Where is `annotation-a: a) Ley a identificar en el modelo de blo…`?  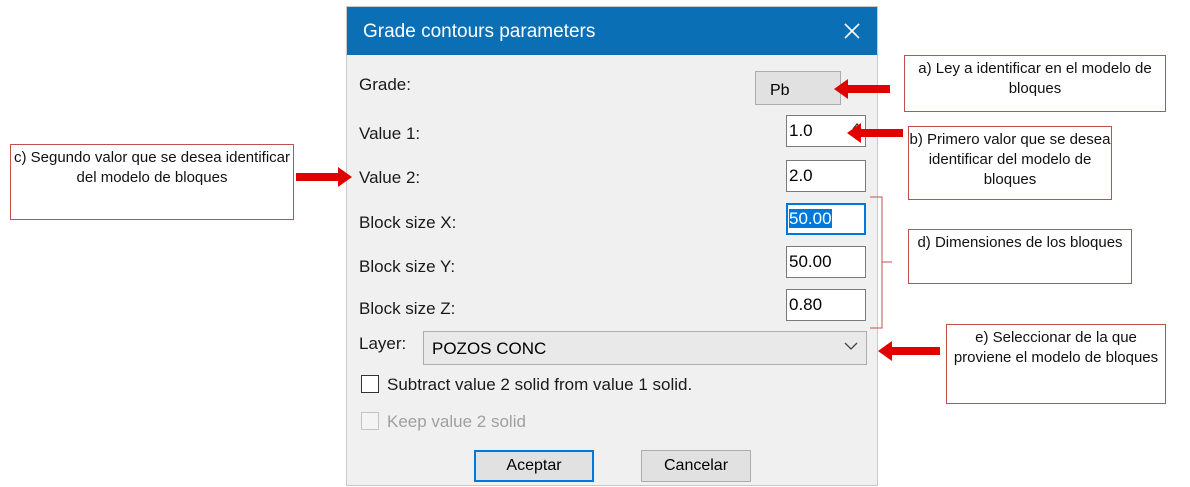
annotation-a: a) Ley a identificar en el modelo de blo… is located at coordinates (1035, 83).